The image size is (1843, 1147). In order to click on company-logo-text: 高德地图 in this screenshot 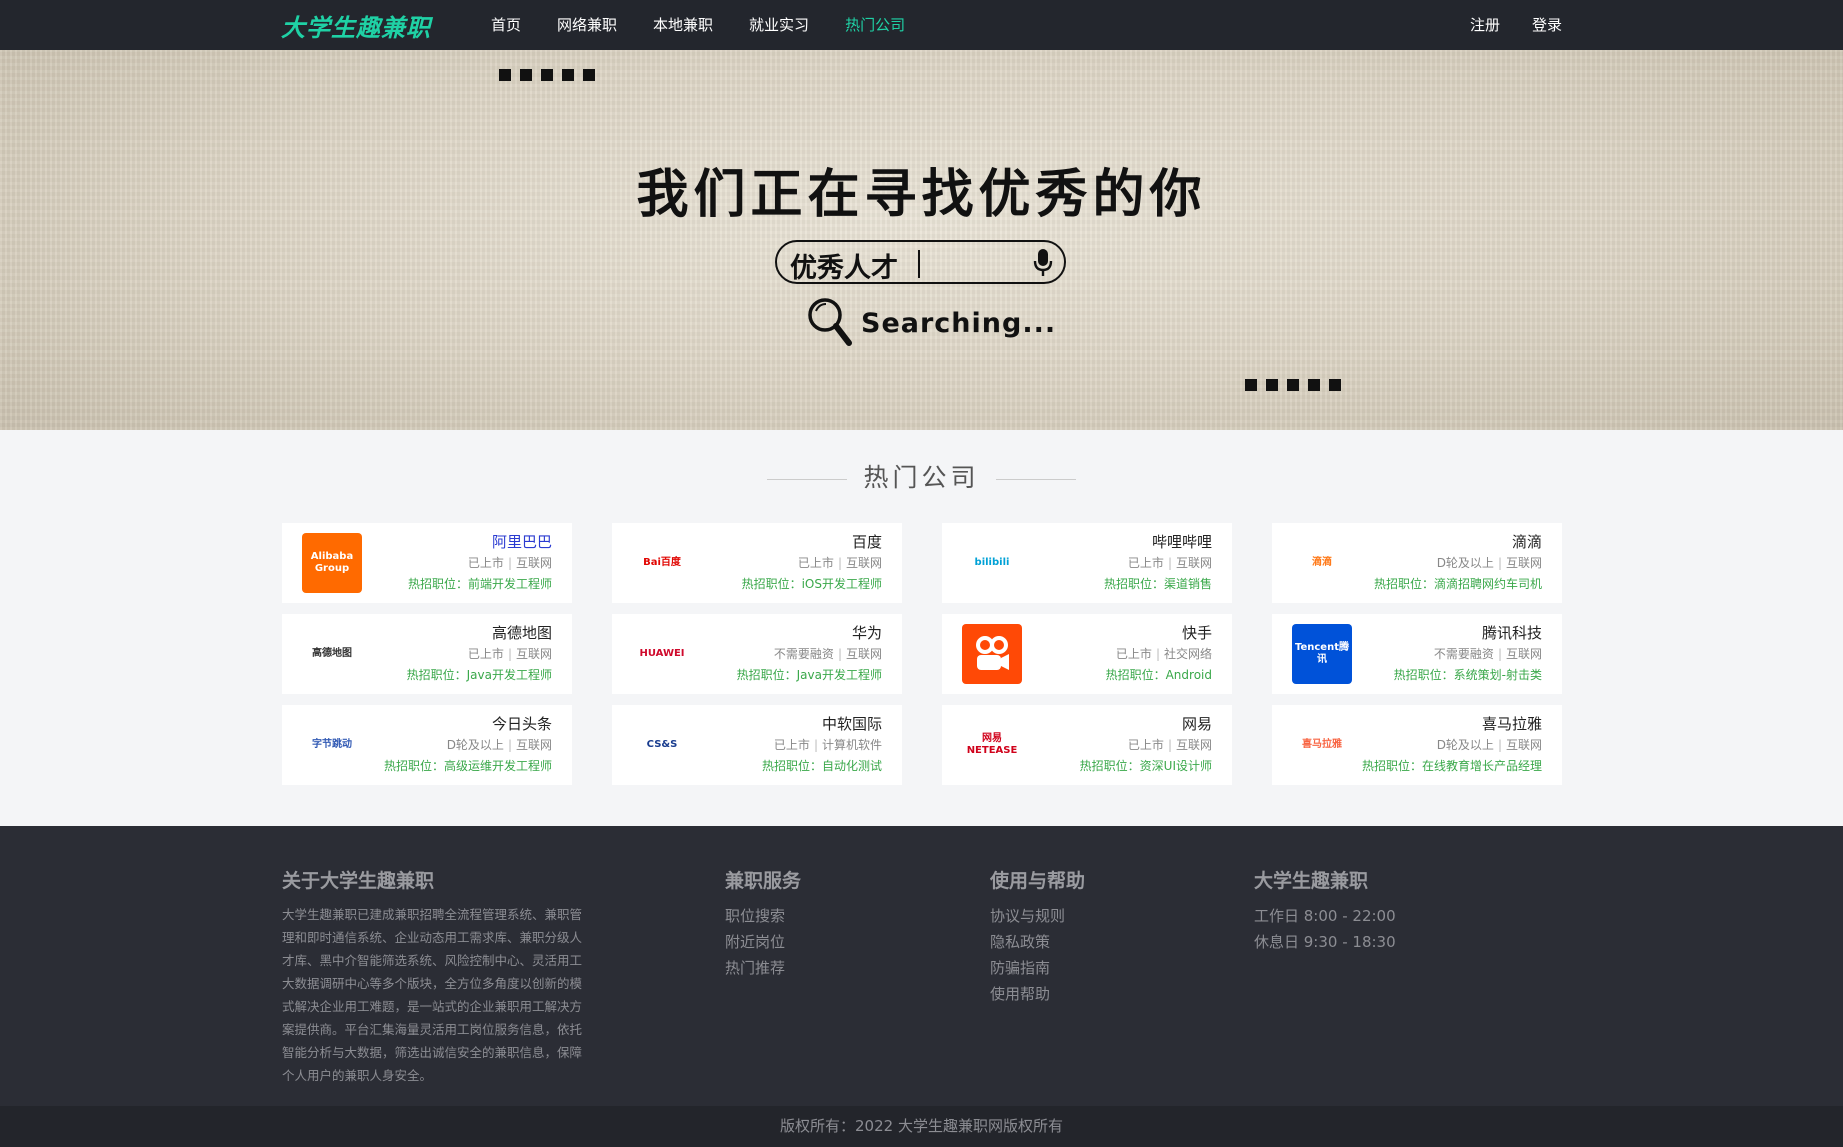, I will do `click(332, 653)`.